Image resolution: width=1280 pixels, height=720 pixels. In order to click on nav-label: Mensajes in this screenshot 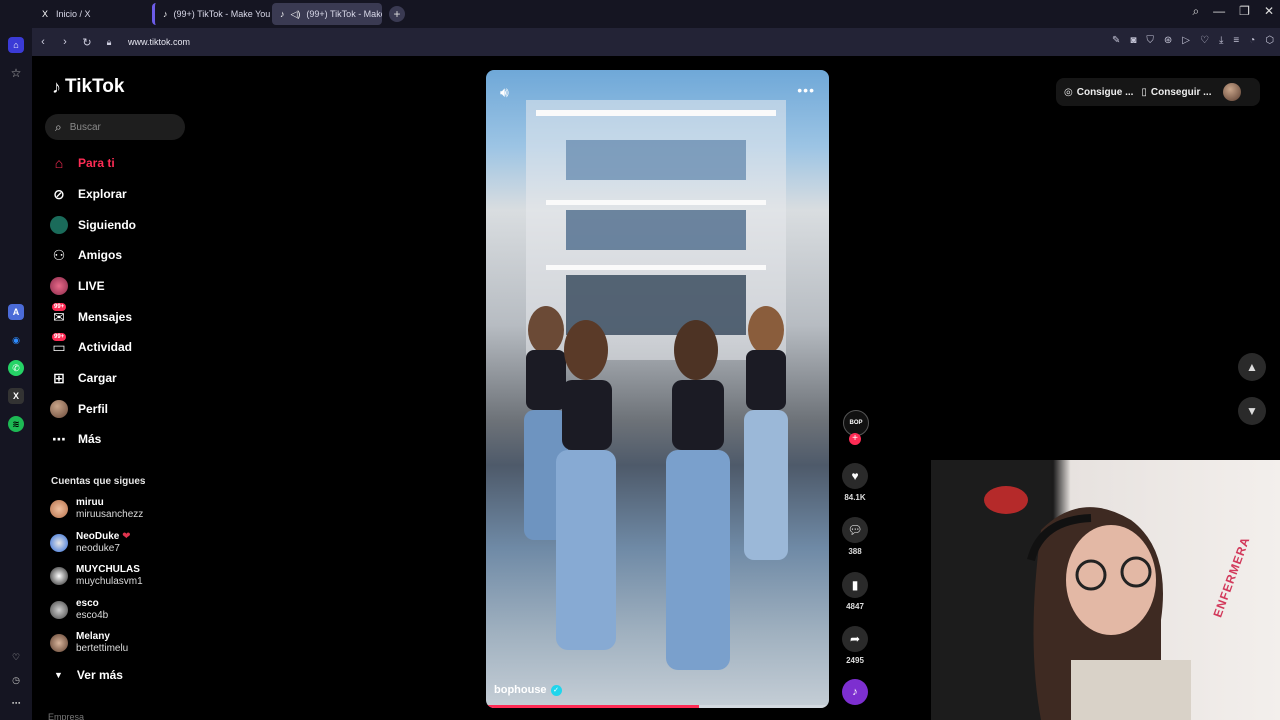, I will do `click(105, 317)`.